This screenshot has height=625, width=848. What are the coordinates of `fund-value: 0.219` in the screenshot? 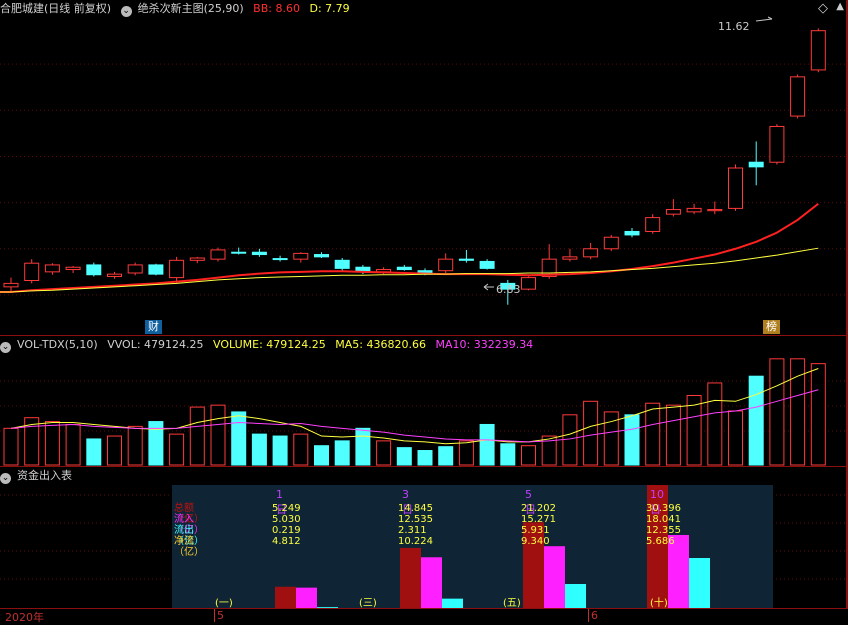 It's located at (286, 530).